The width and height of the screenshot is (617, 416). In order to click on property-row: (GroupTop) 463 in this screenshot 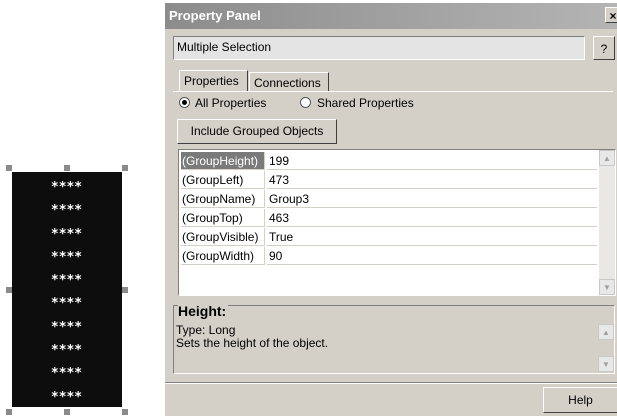, I will do `click(388, 218)`.